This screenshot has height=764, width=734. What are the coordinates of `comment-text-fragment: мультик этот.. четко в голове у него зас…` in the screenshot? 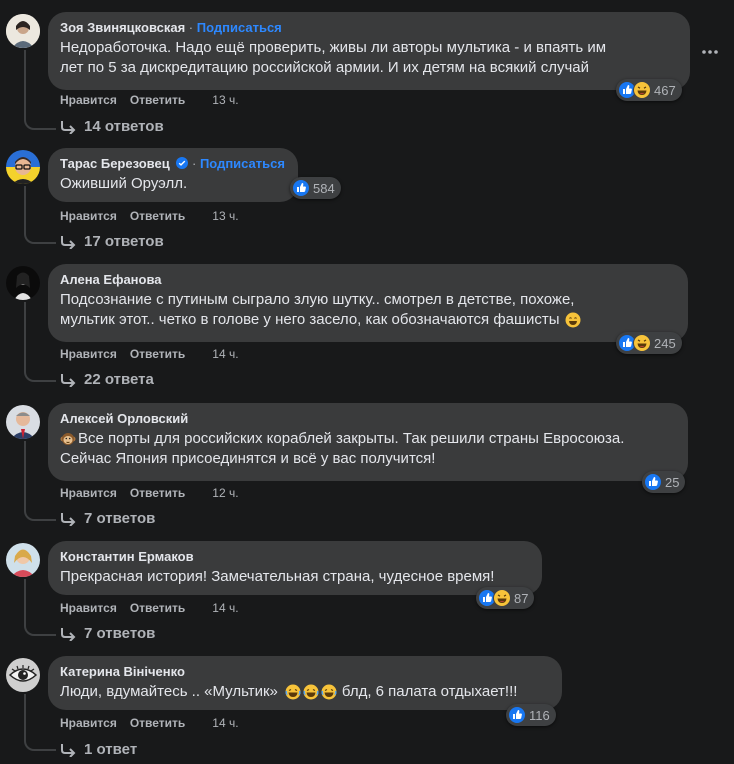 It's located at (310, 319).